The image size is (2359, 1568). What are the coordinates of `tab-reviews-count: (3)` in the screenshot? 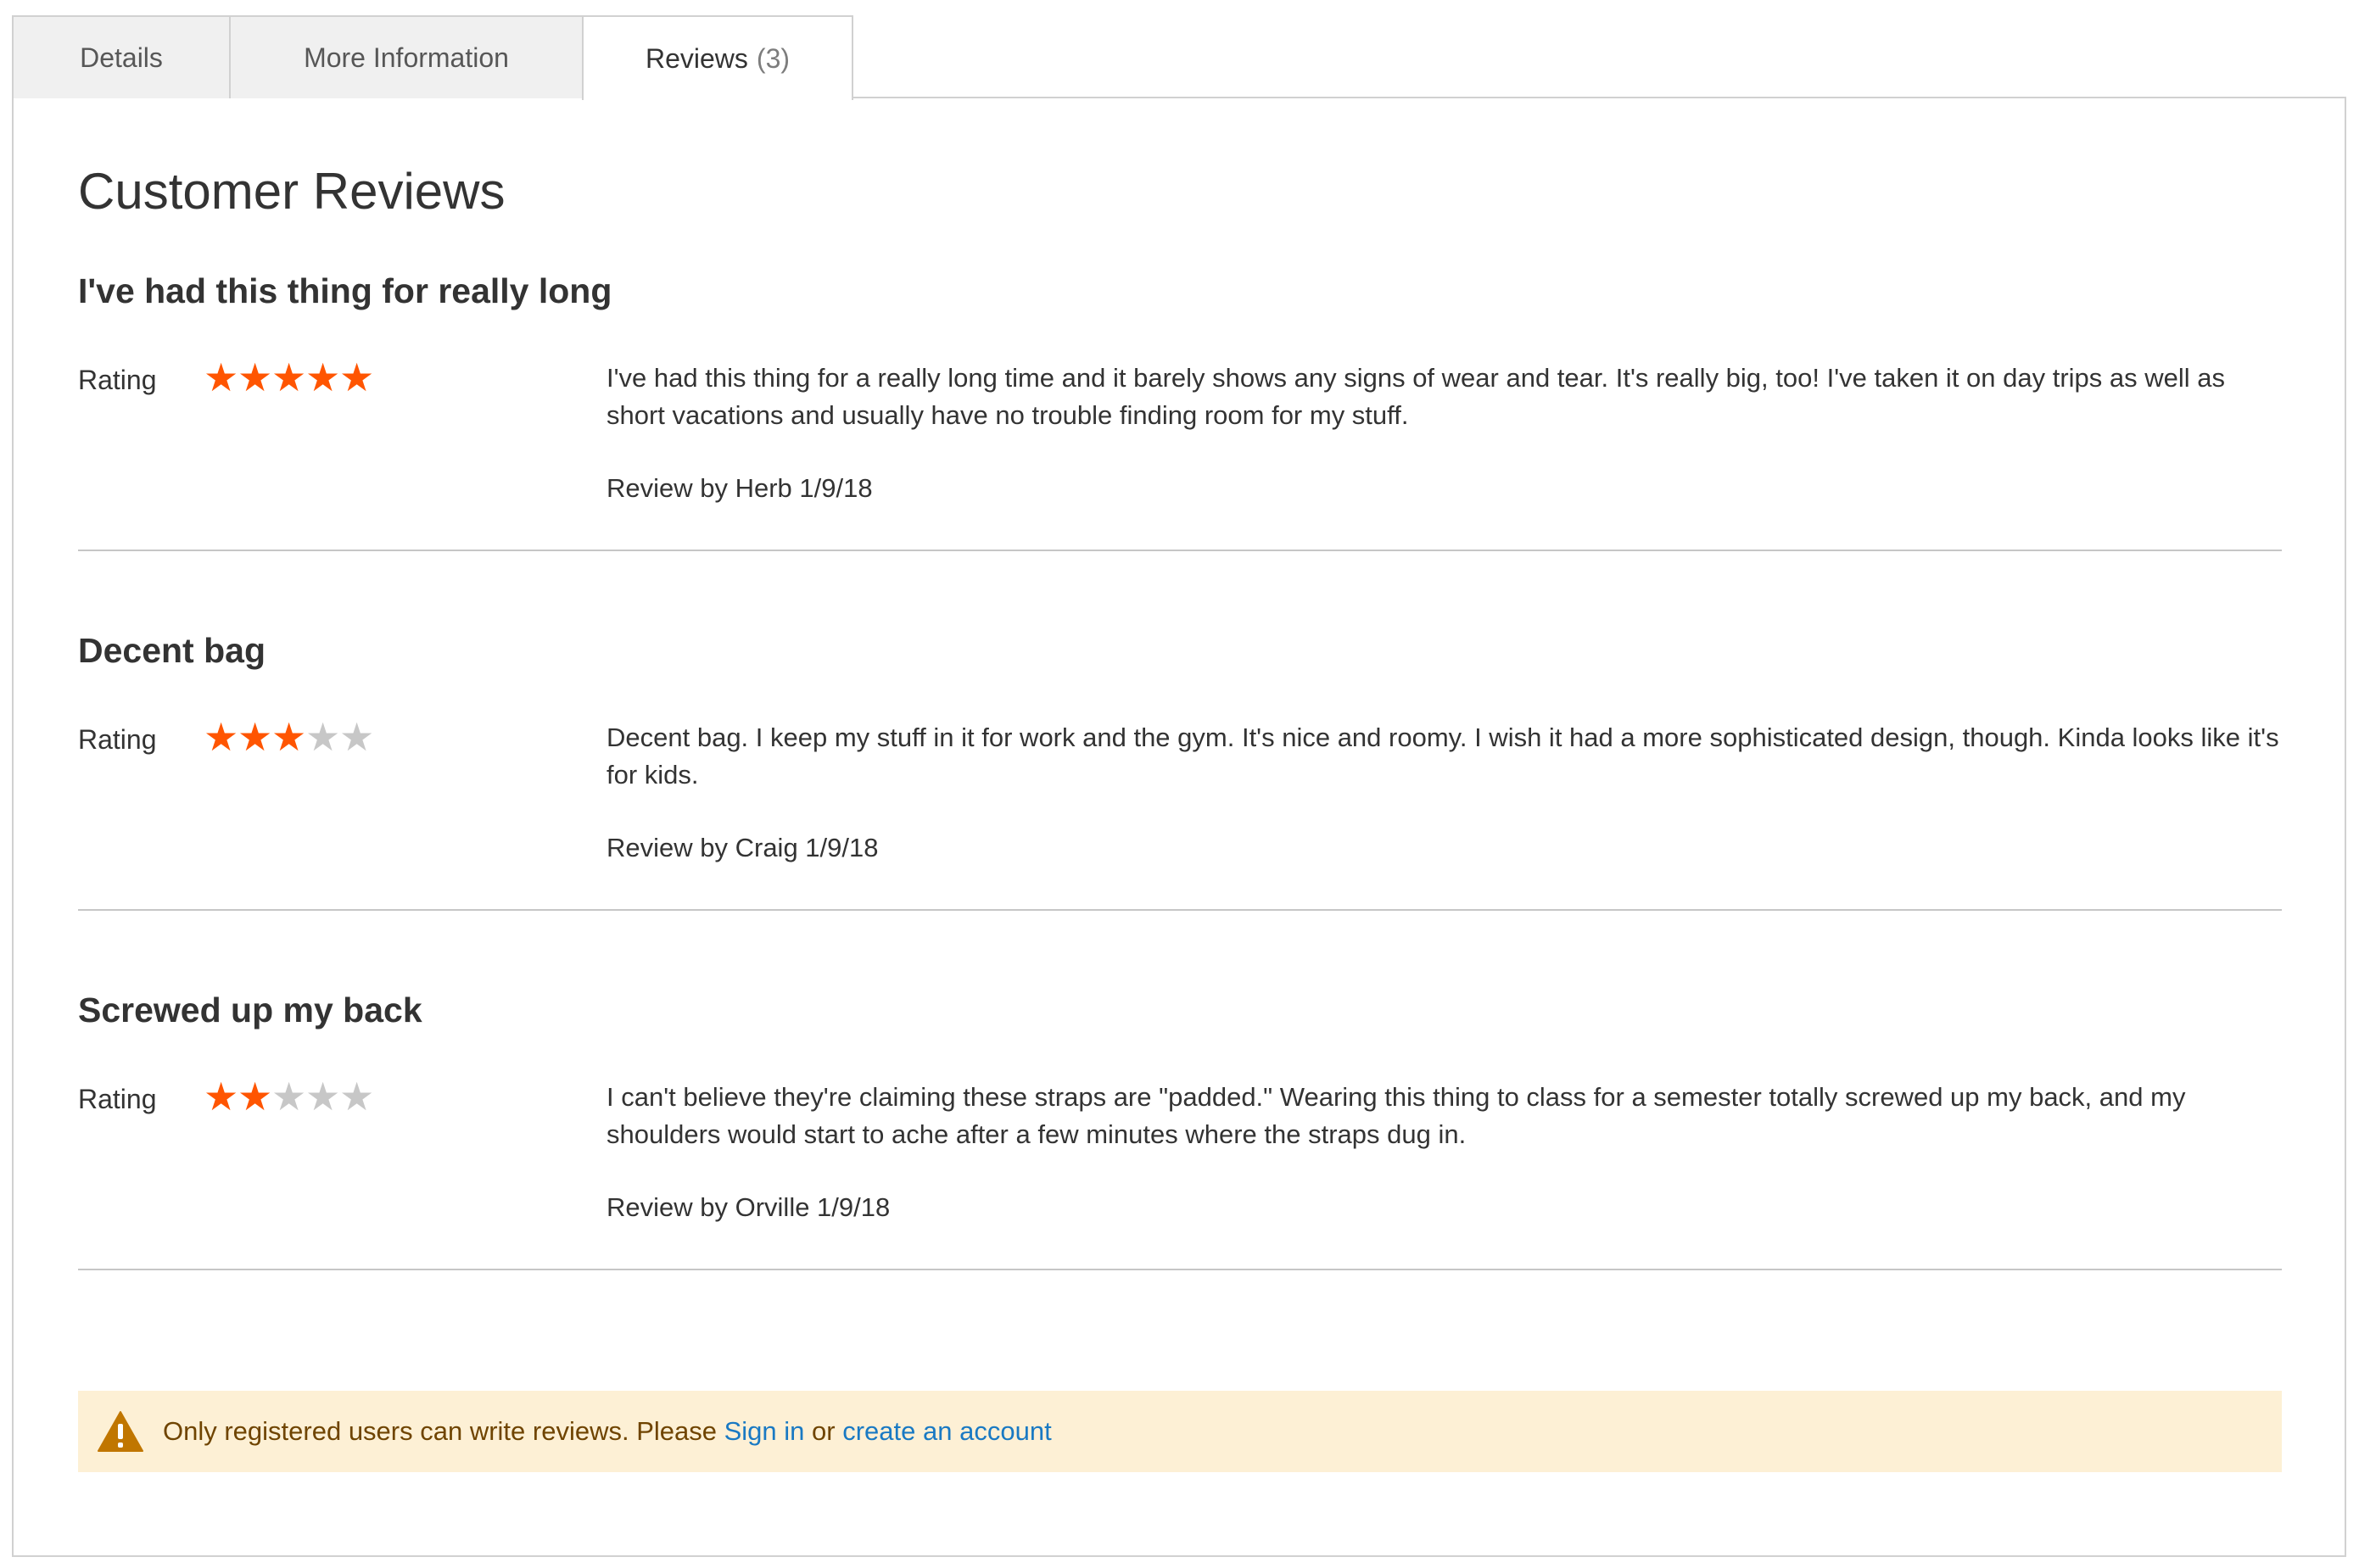 It's located at (773, 58).